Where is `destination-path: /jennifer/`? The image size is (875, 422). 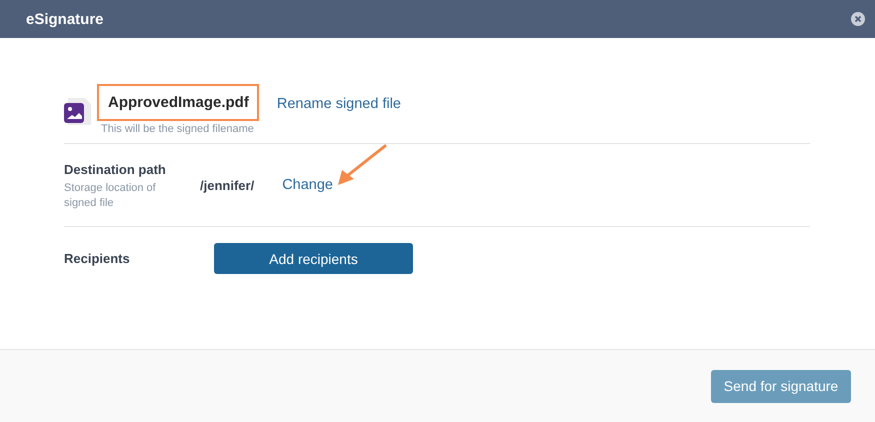
destination-path: /jennifer/ is located at coordinates (227, 185).